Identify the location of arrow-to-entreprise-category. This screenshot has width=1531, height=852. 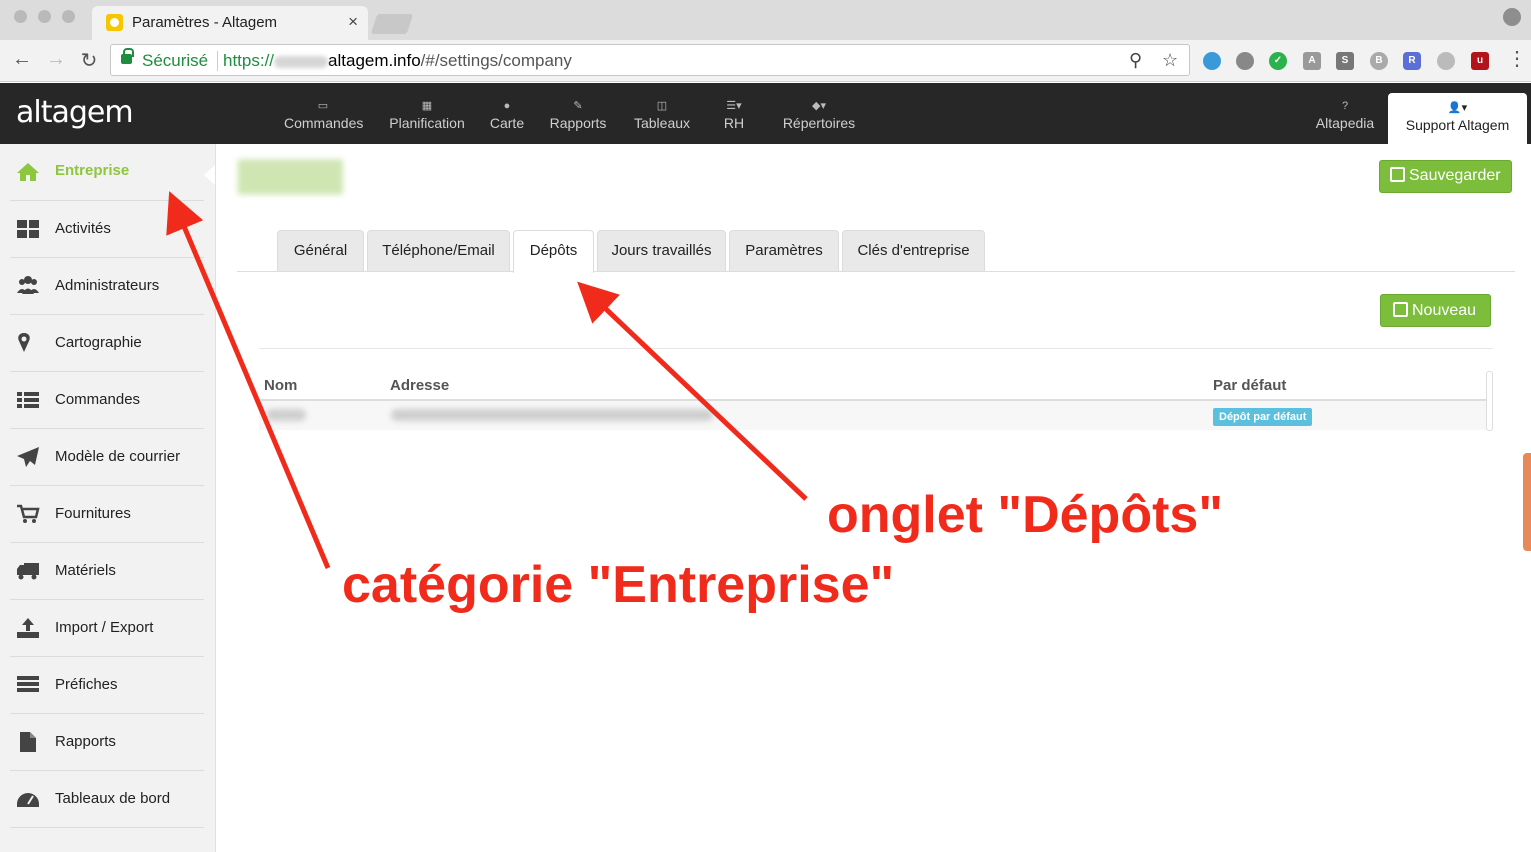
(248, 380).